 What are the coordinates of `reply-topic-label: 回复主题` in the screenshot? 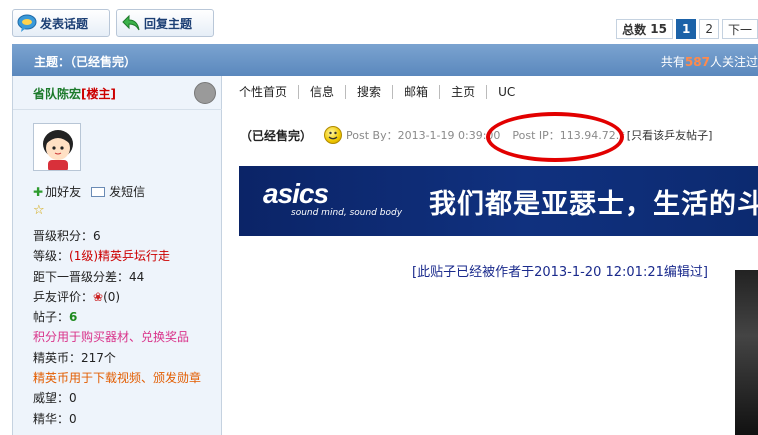 It's located at (168, 23).